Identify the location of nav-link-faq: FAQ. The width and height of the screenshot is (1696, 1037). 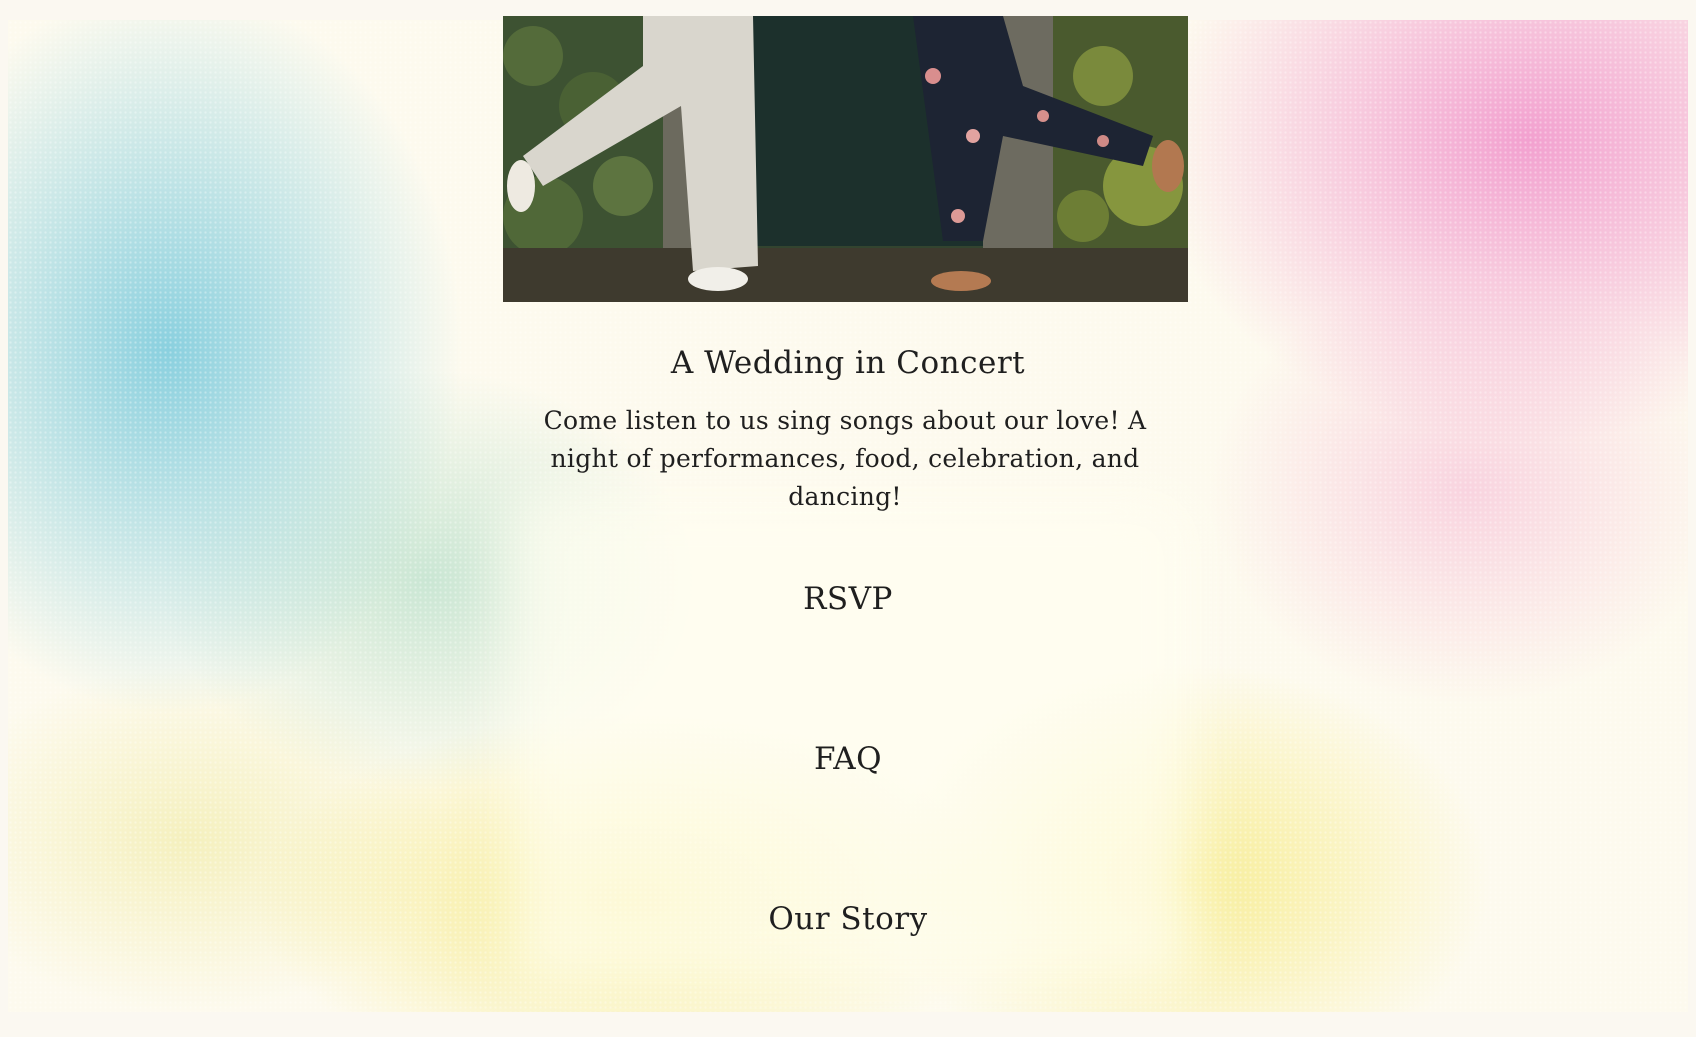
(848, 759).